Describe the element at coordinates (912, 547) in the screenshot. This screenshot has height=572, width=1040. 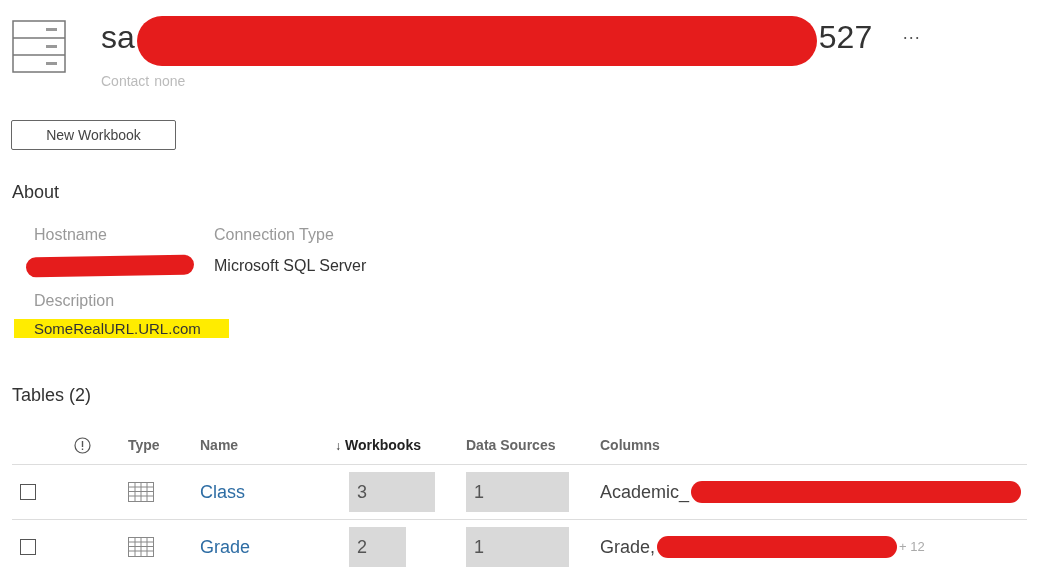
I see `more-count: + 12` at that location.